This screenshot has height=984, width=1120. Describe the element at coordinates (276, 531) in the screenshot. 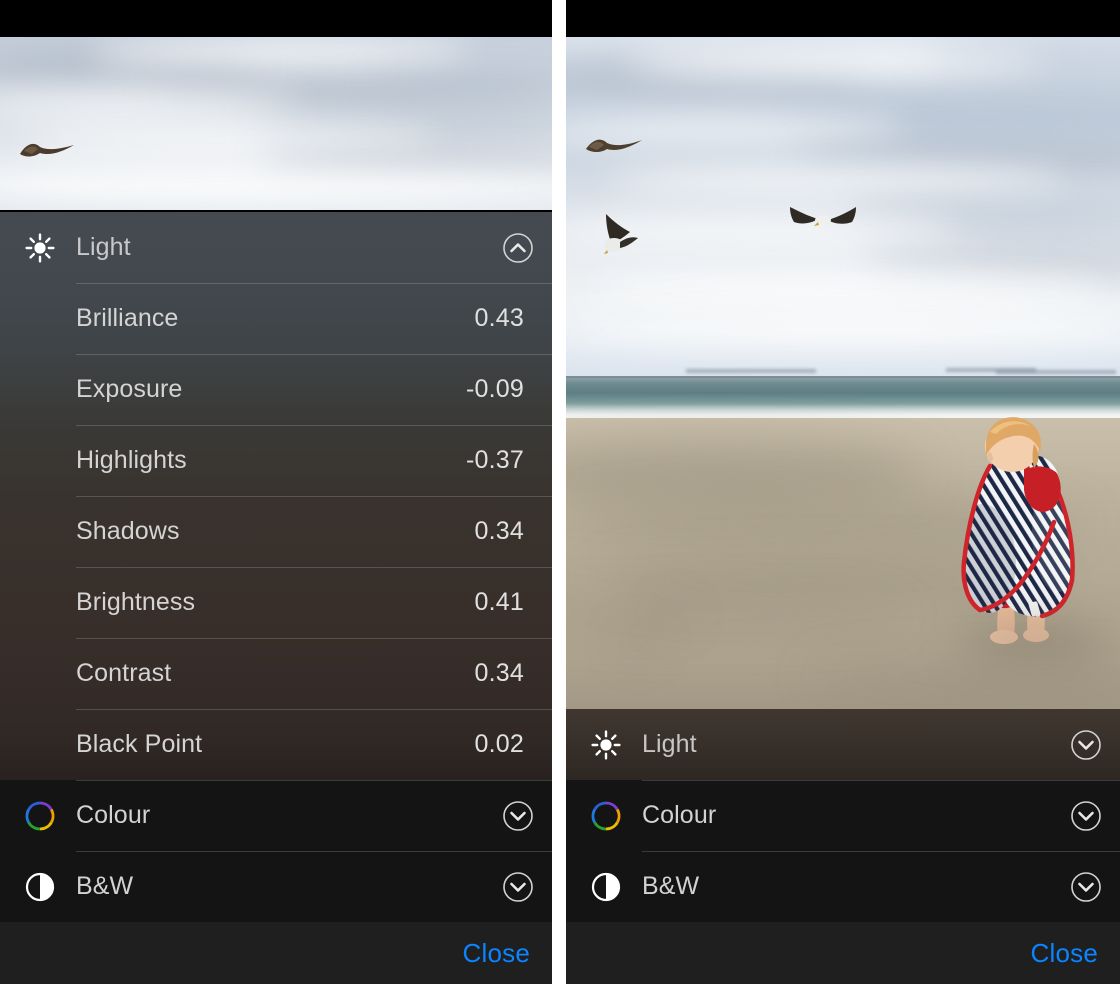

I see `adjustment-row-shadows: Shadows 0.34` at that location.